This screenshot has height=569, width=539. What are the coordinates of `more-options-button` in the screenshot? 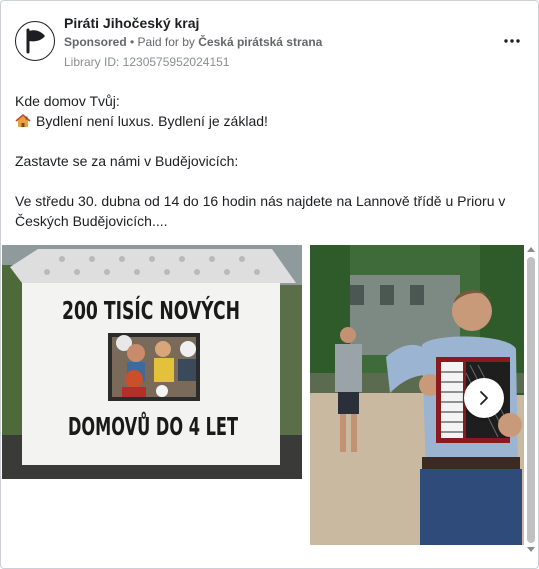 It's located at (512, 41).